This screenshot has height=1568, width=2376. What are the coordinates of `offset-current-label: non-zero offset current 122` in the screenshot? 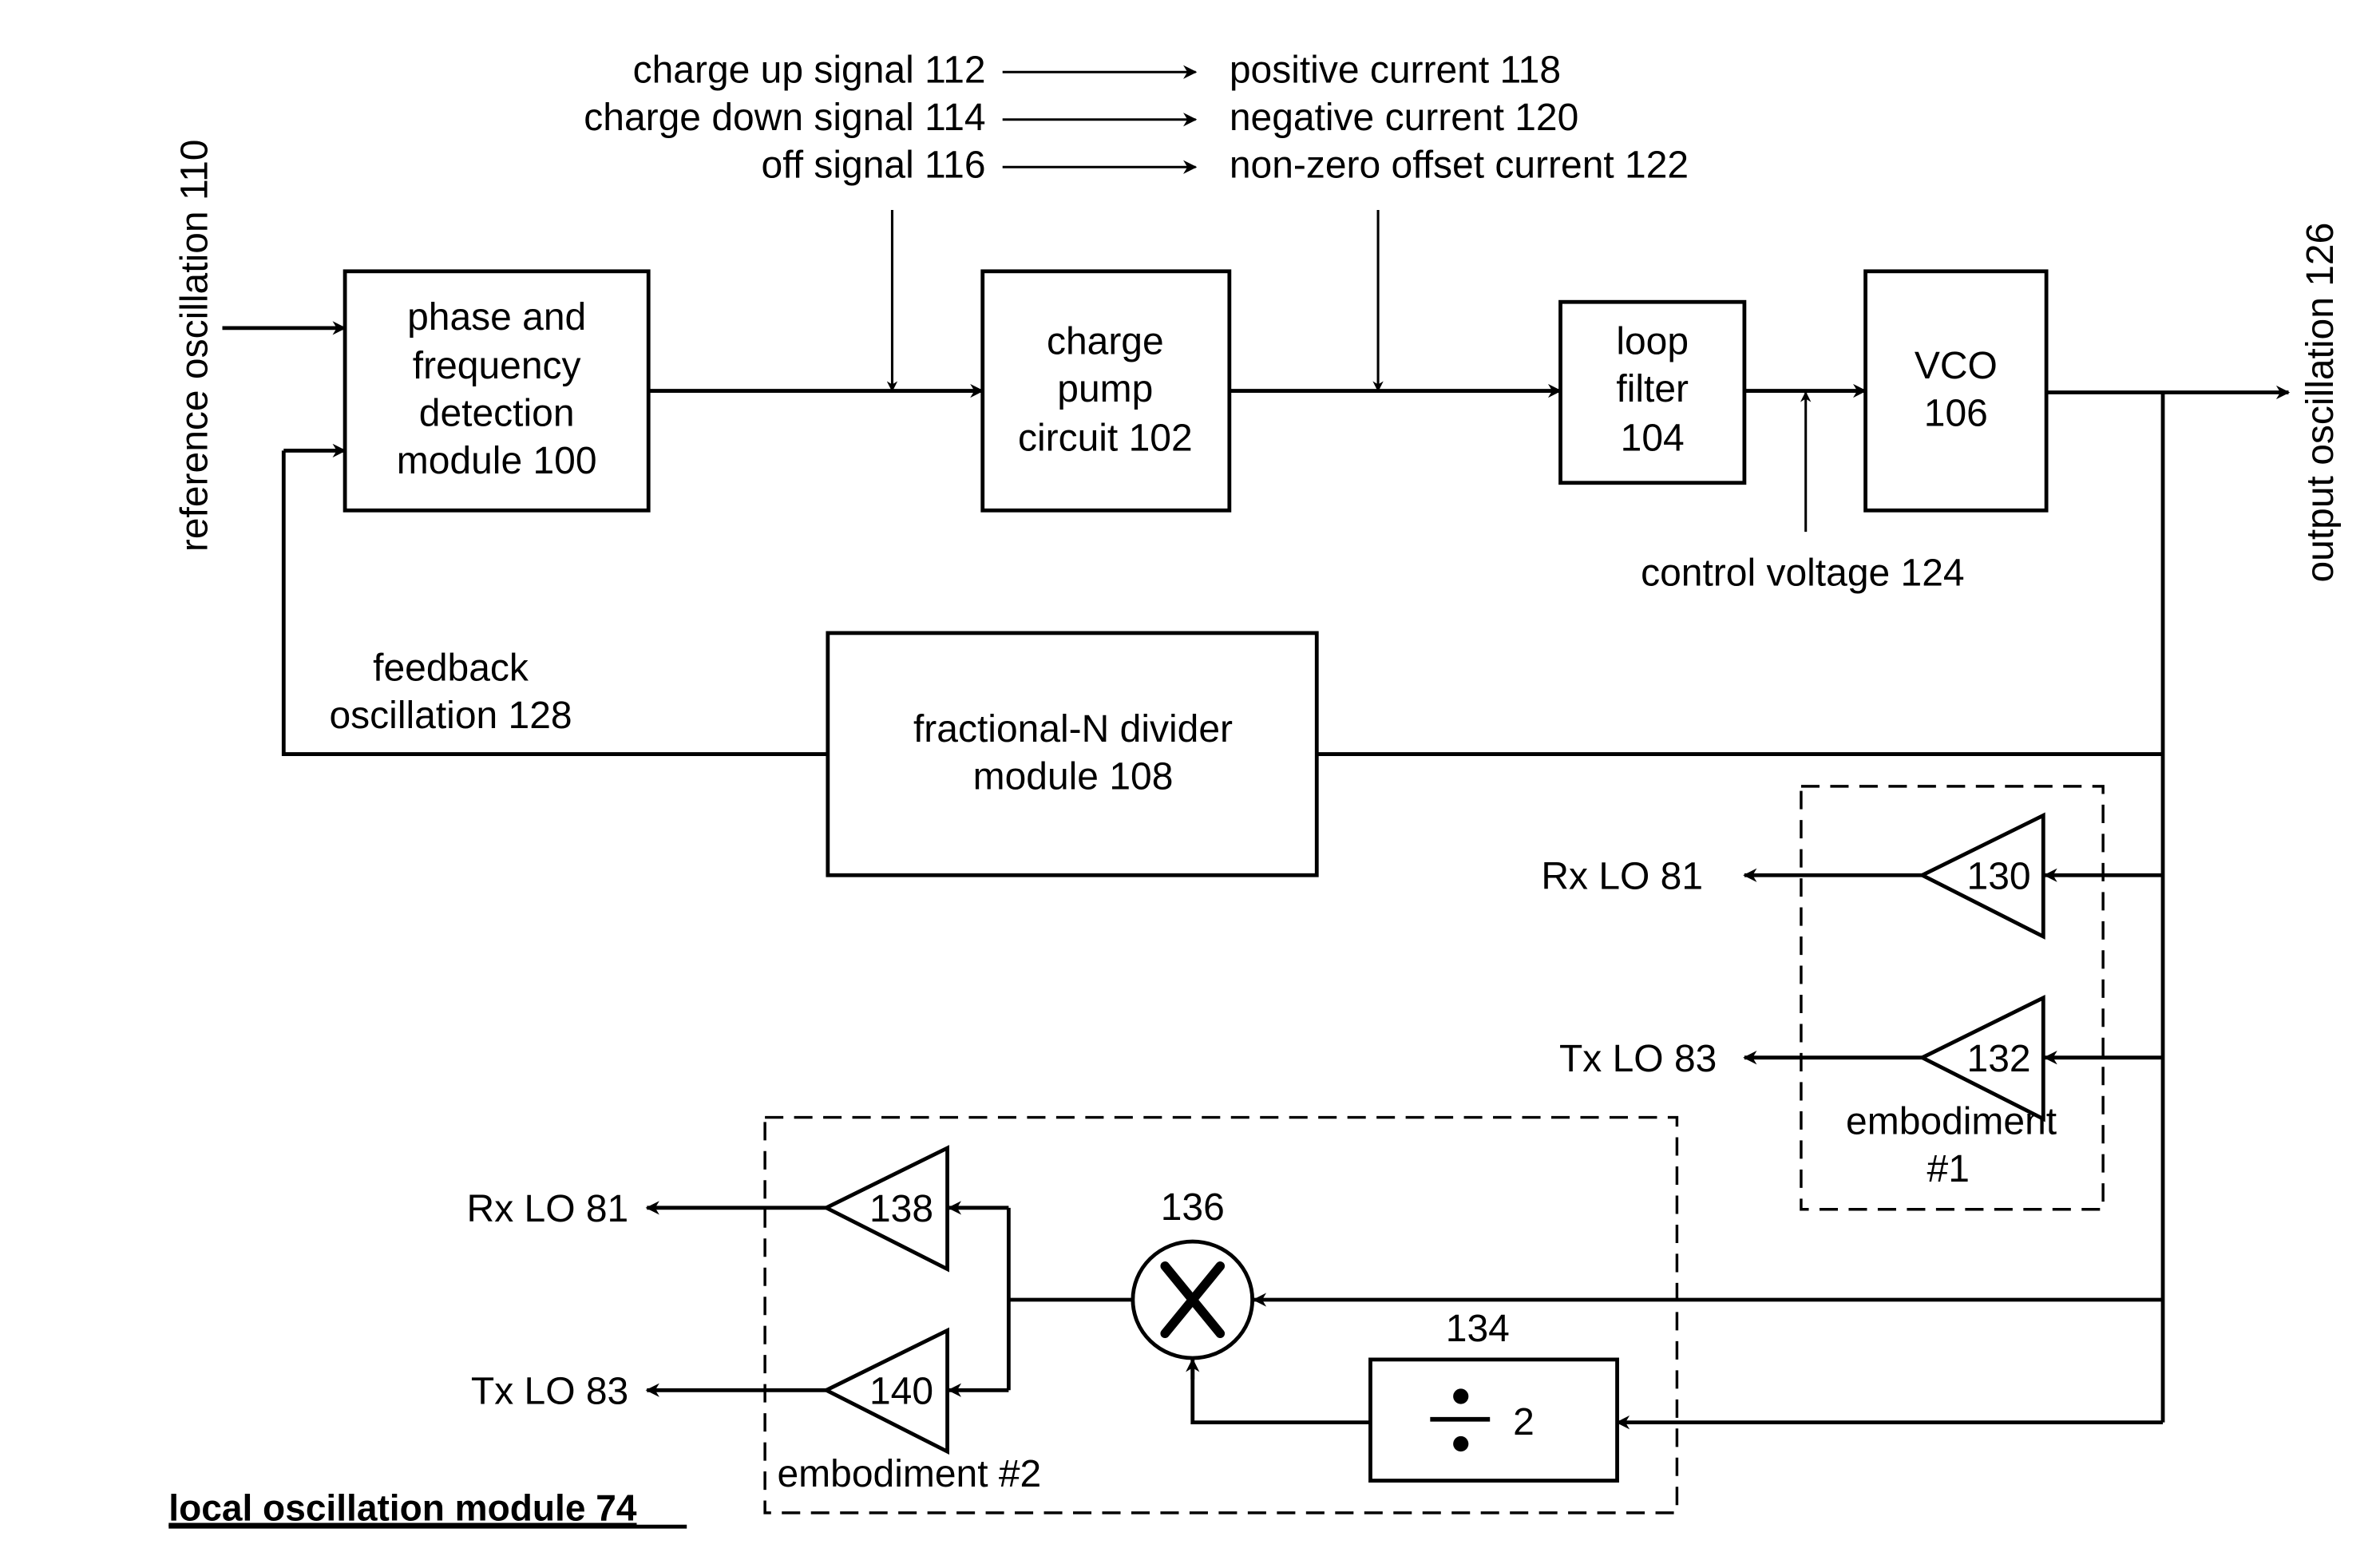 It's located at (1459, 166).